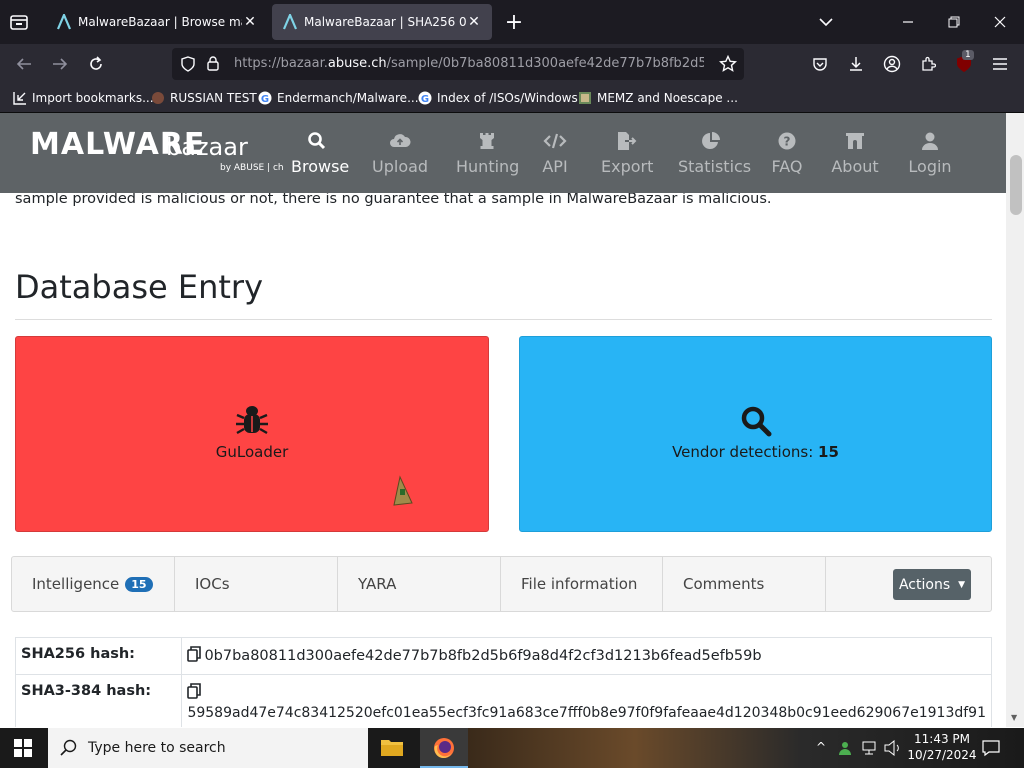 The image size is (1024, 768). What do you see at coordinates (213, 65) in the screenshot?
I see `lock-icon` at bounding box center [213, 65].